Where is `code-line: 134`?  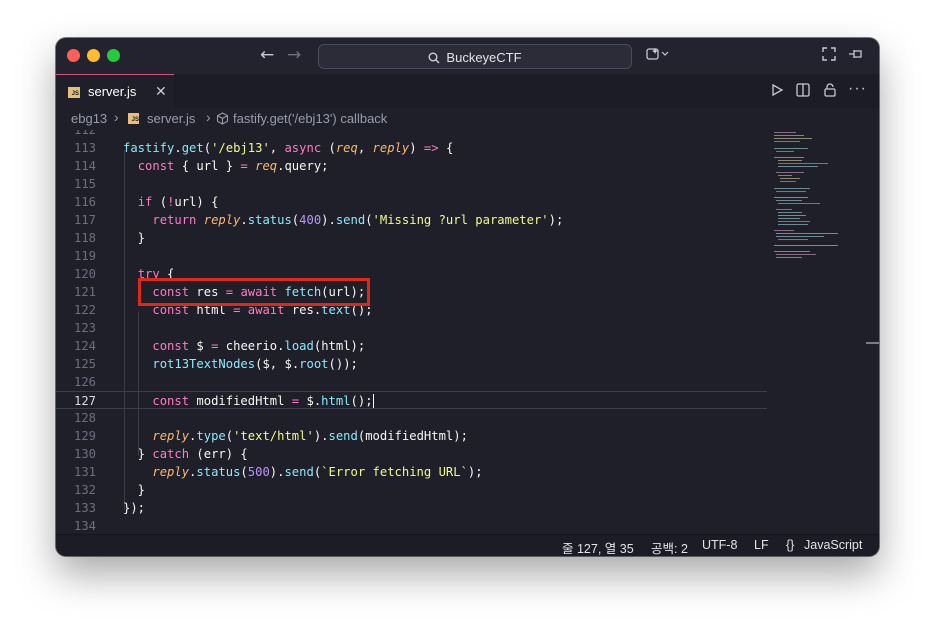 code-line: 134 is located at coordinates (84, 526).